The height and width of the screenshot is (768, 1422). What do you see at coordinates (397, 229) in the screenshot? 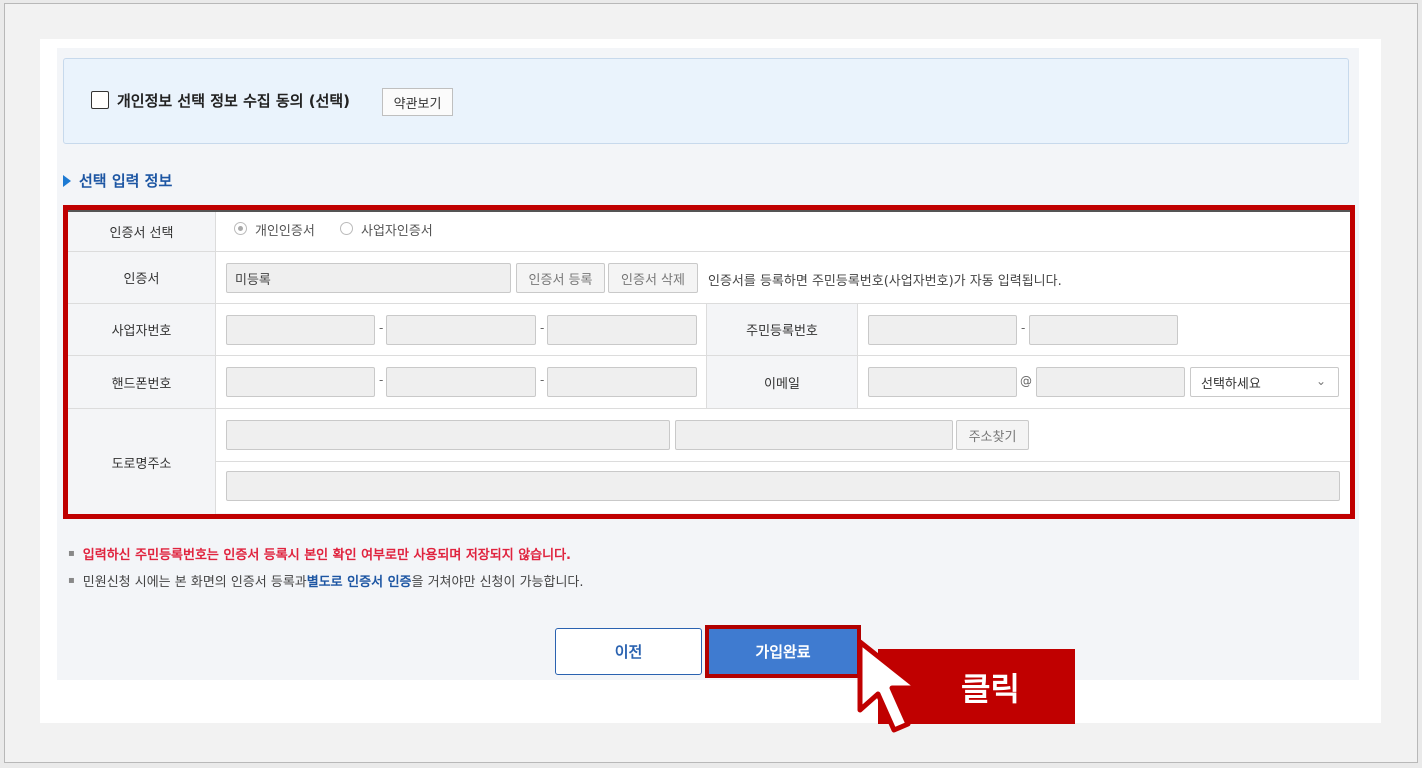
I see `radio-business-cert-label: 사업자인증서` at bounding box center [397, 229].